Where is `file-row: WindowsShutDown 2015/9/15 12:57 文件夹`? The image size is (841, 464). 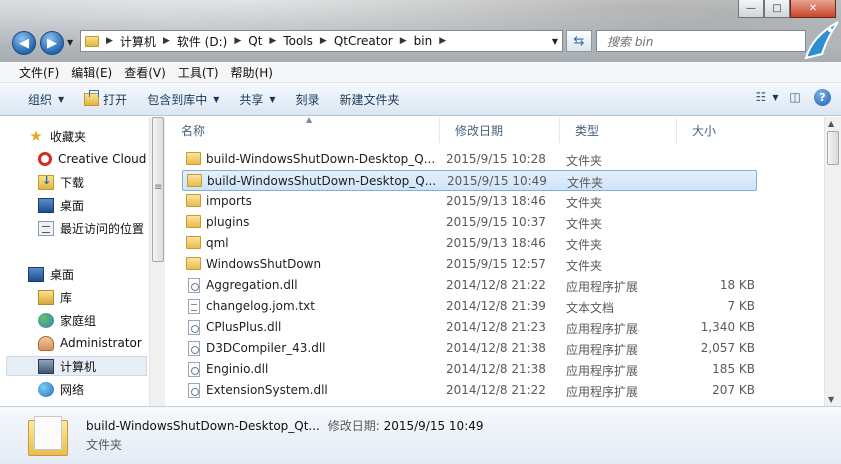
file-row: WindowsShutDown 2015/9/15 12:57 文件夹 is located at coordinates (469, 264).